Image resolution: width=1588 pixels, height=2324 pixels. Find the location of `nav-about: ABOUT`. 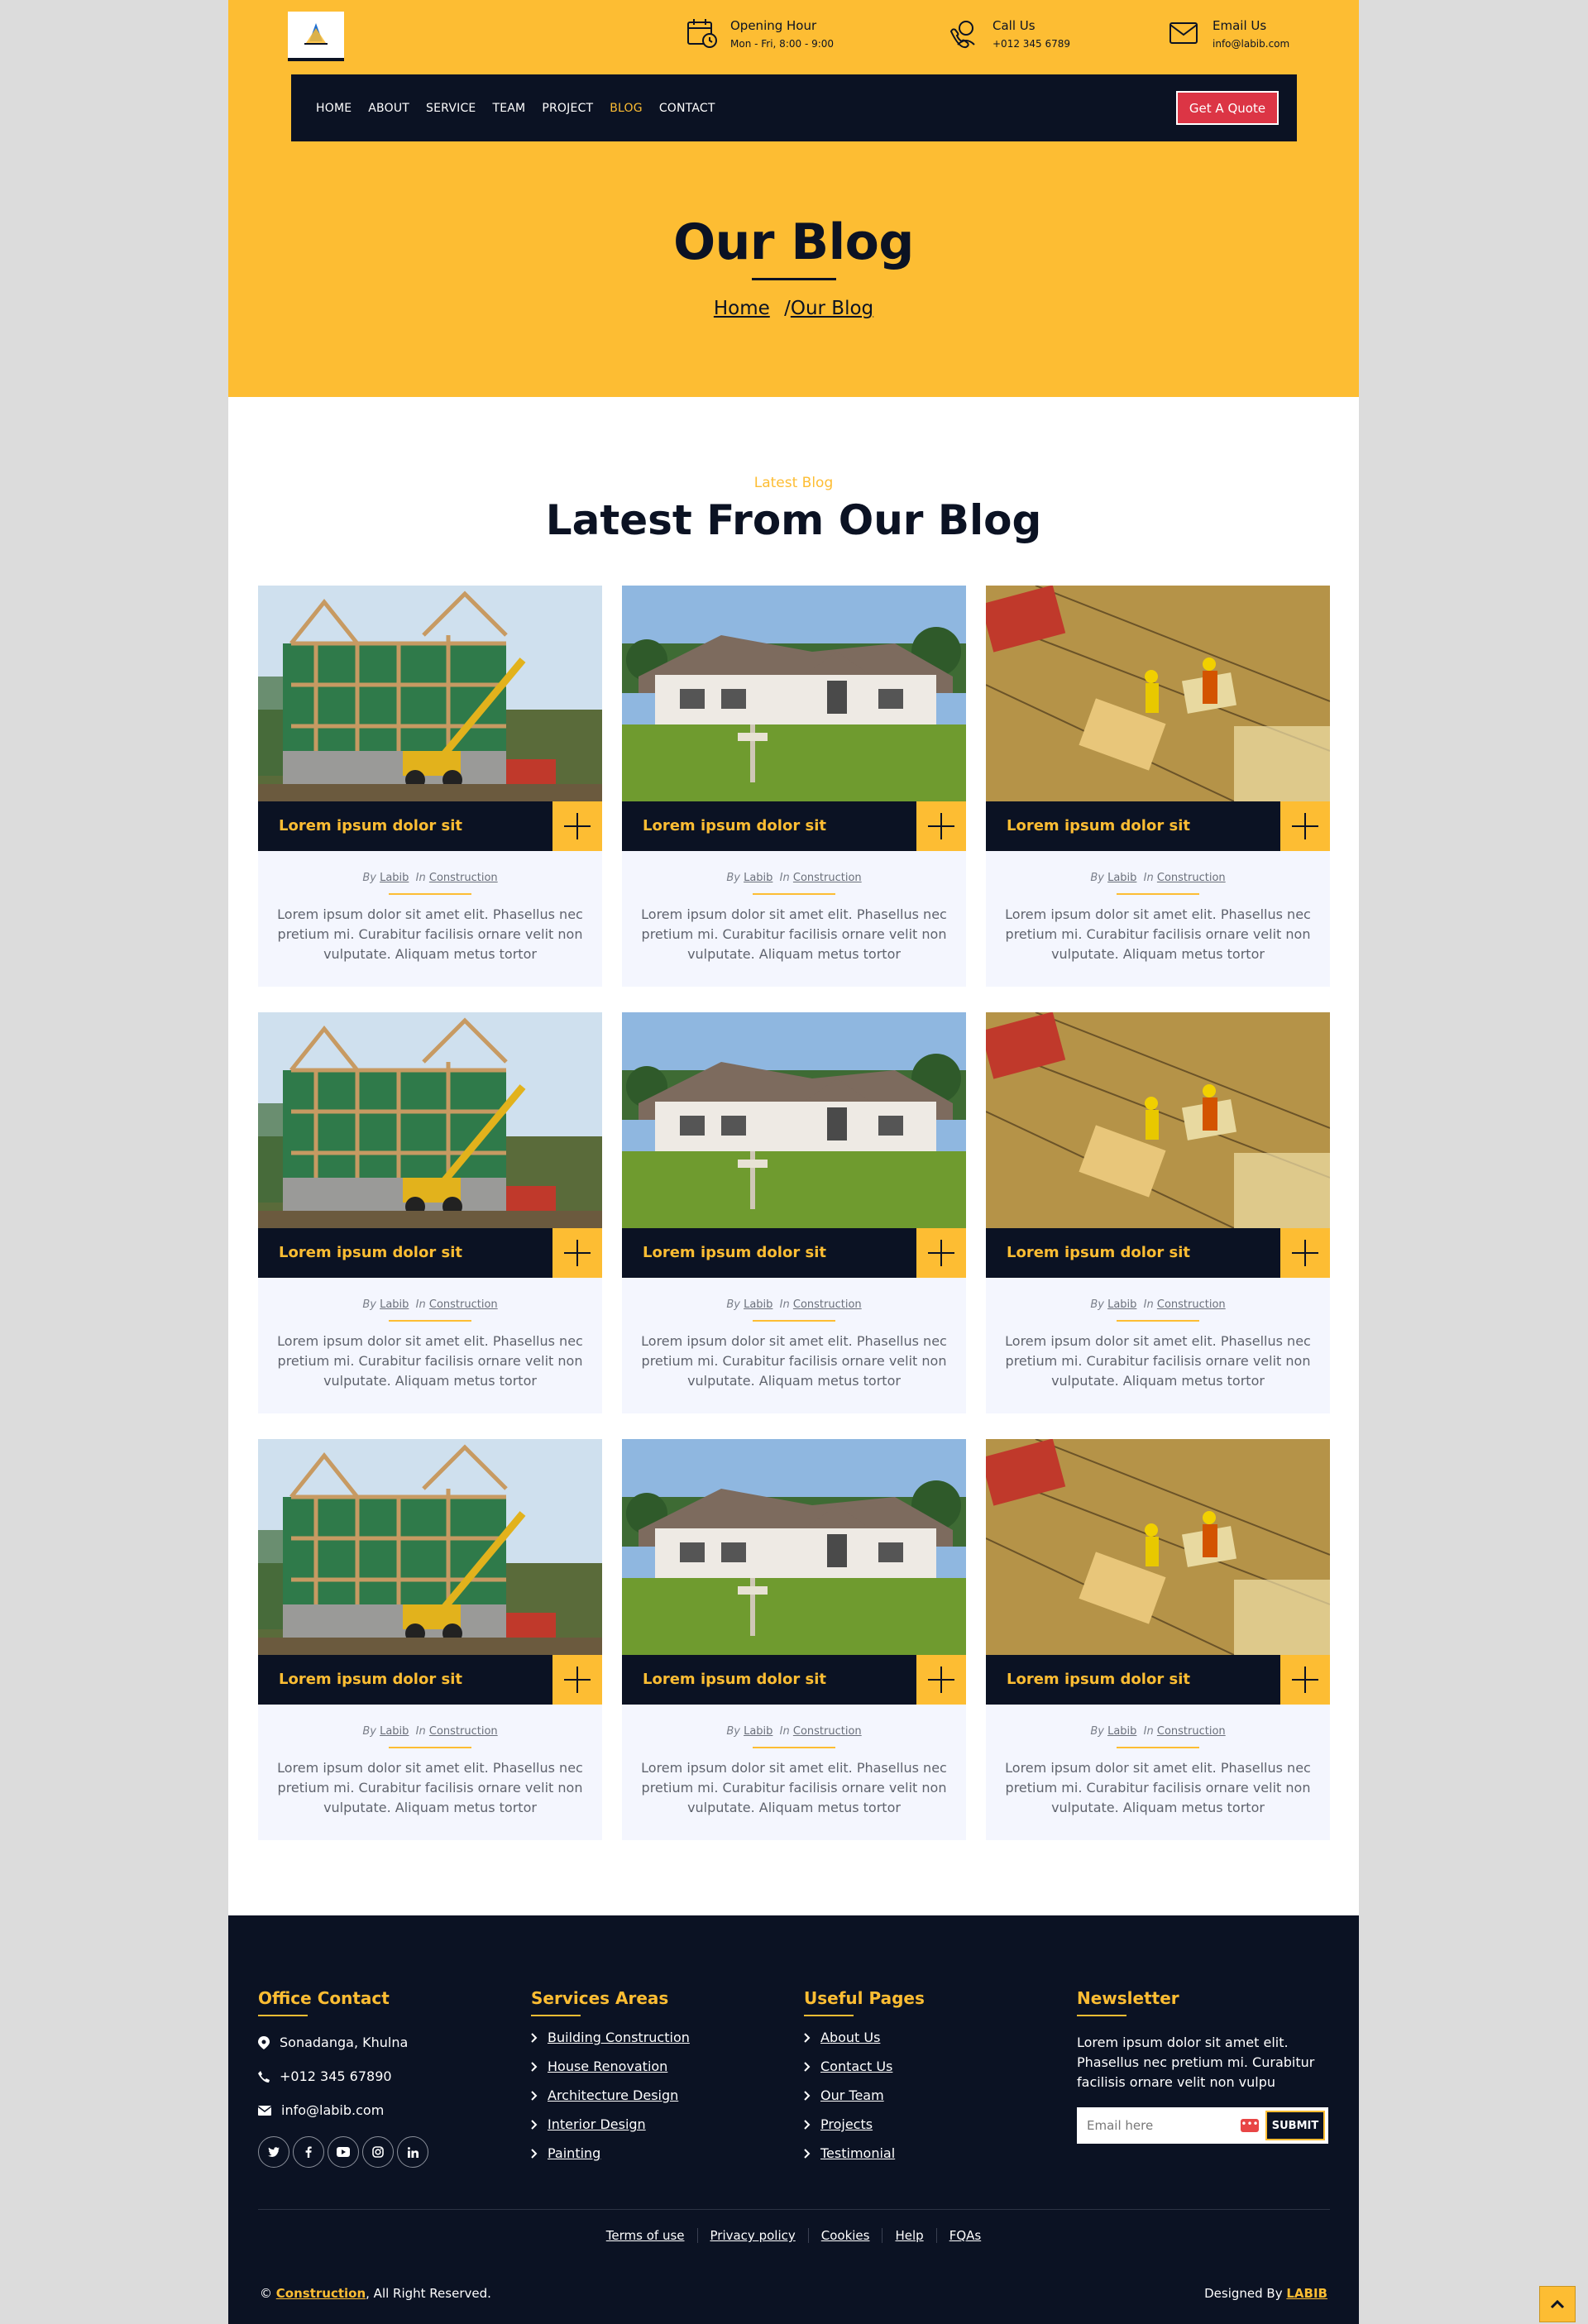

nav-about: ABOUT is located at coordinates (388, 108).